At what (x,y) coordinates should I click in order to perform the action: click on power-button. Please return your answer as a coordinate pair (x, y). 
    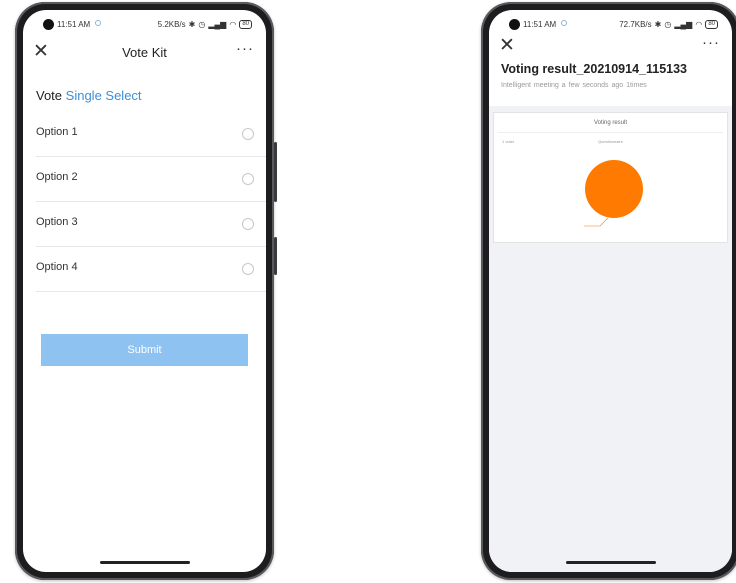
    Looking at the image, I should click on (275, 256).